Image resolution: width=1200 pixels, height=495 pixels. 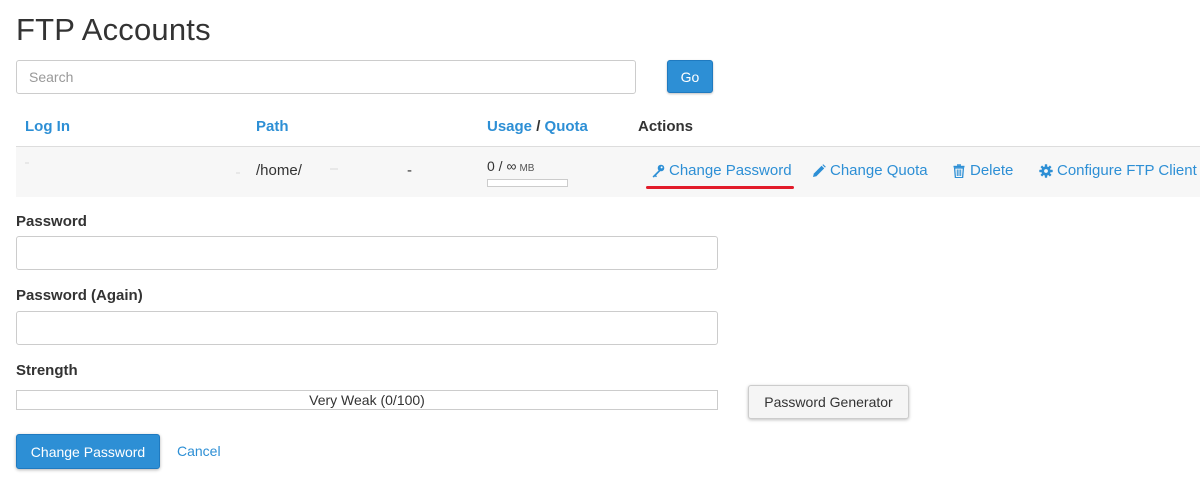 What do you see at coordinates (88, 451) in the screenshot?
I see `change-password-submit-button: Change Password` at bounding box center [88, 451].